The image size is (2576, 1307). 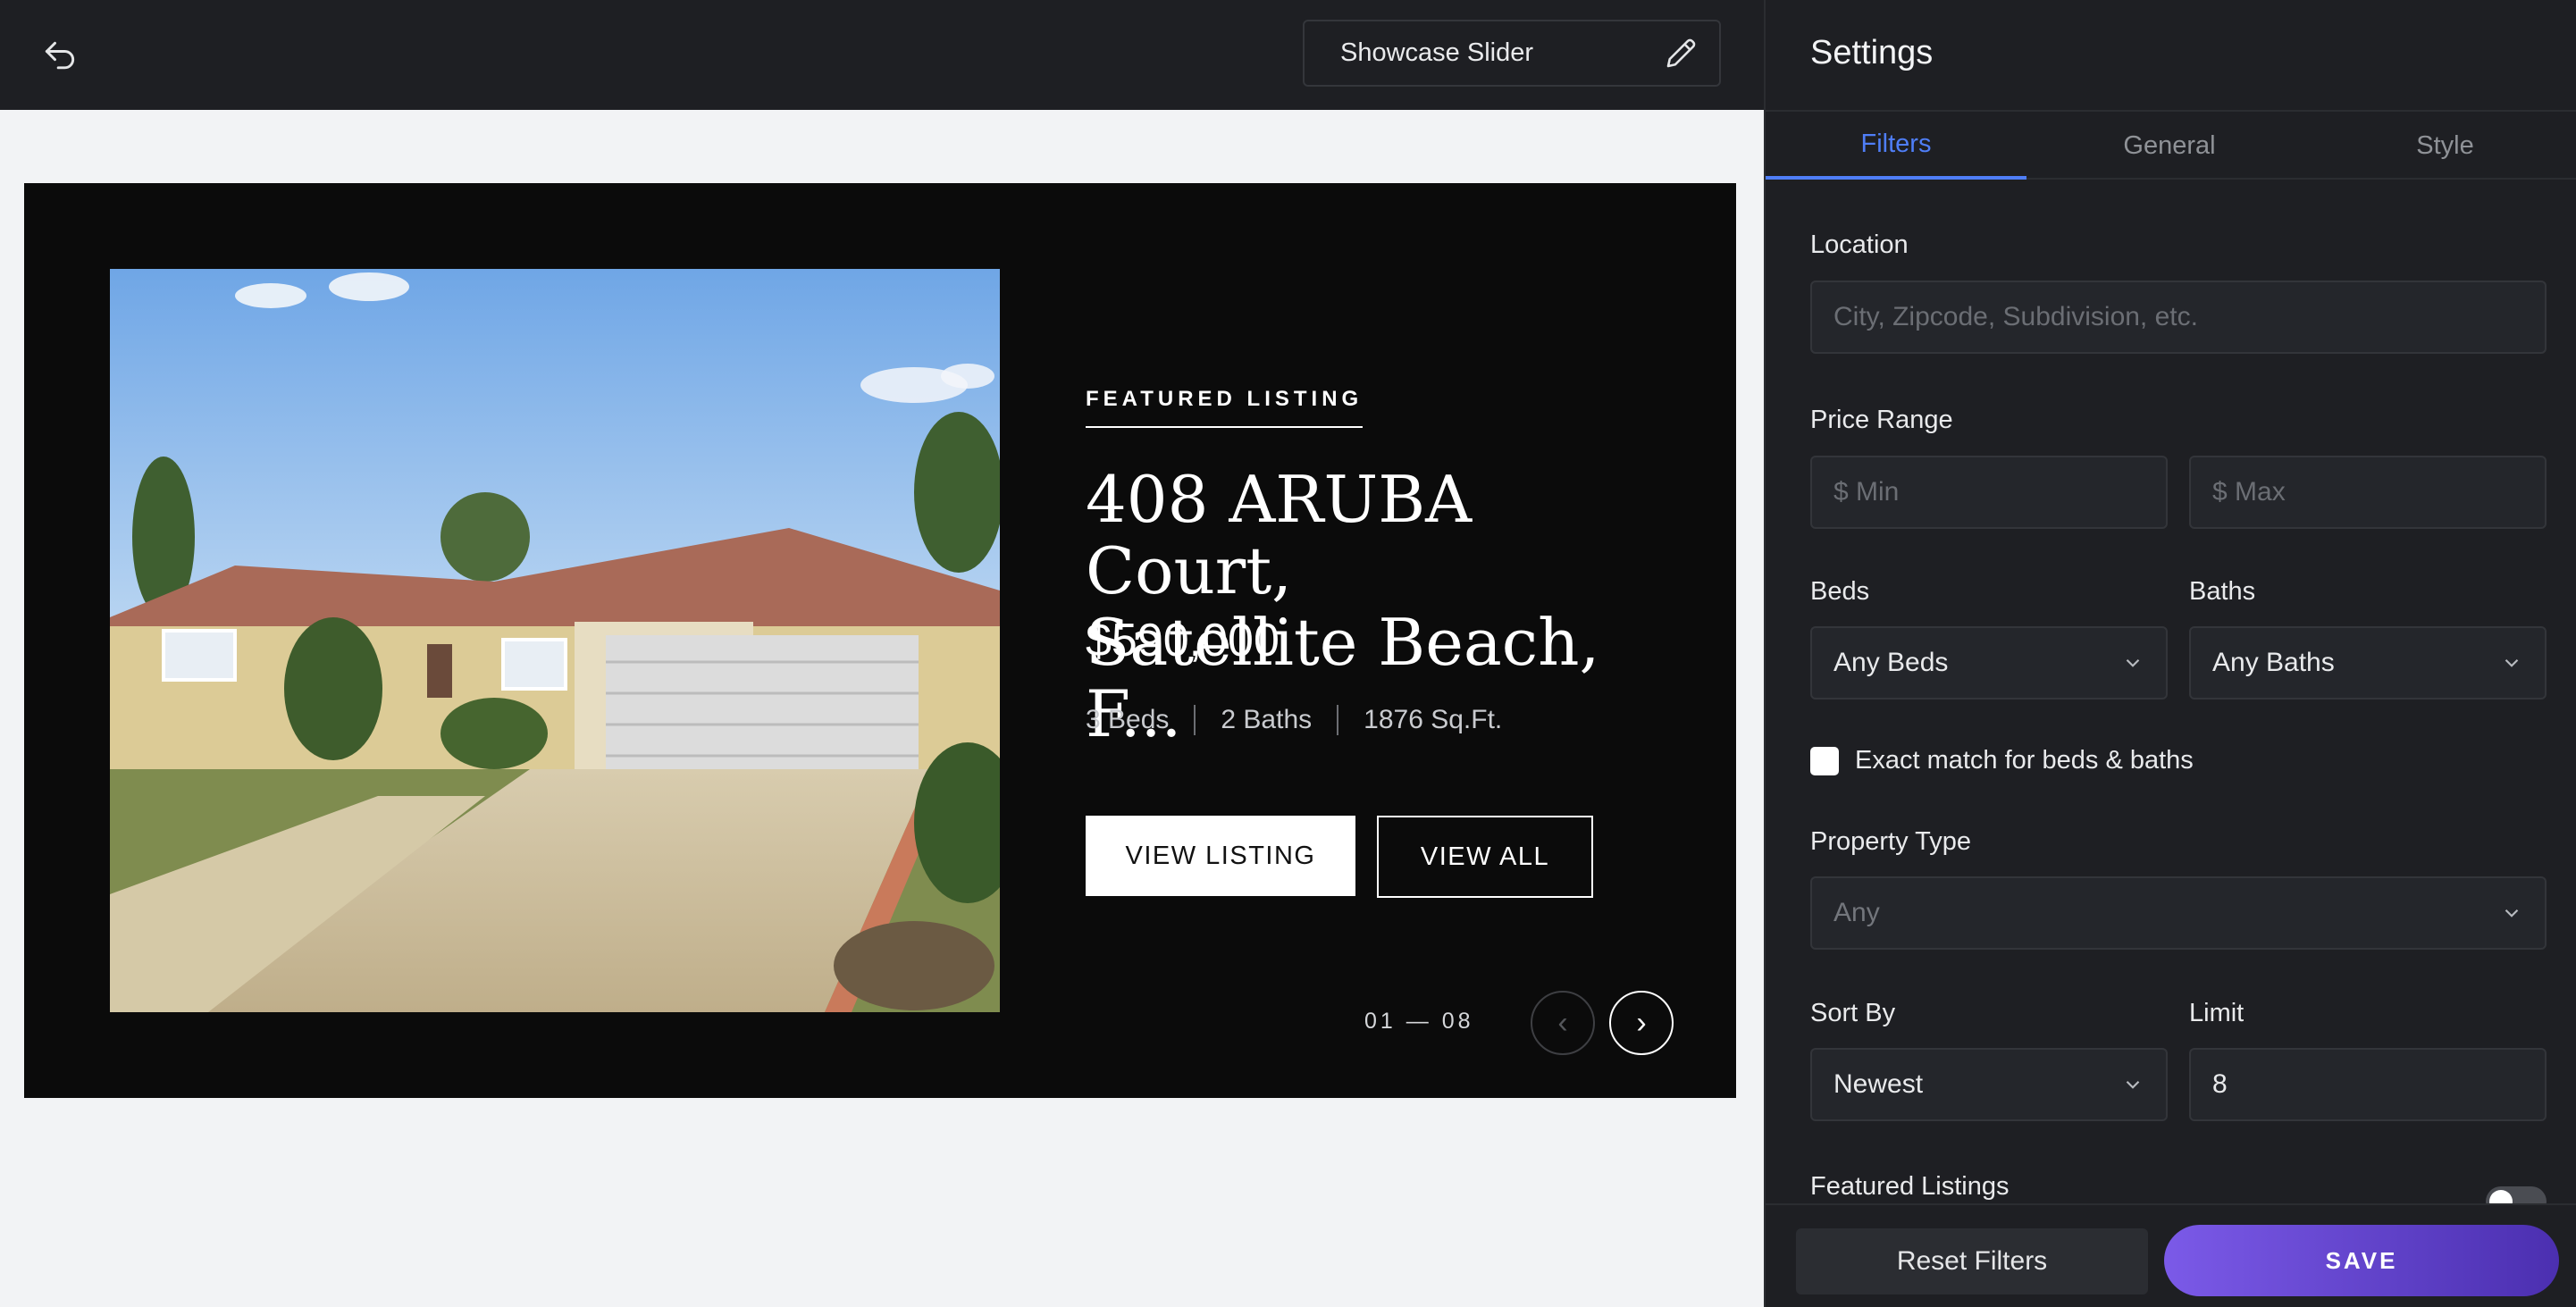 What do you see at coordinates (2361, 1260) in the screenshot?
I see `save-button: SAVE` at bounding box center [2361, 1260].